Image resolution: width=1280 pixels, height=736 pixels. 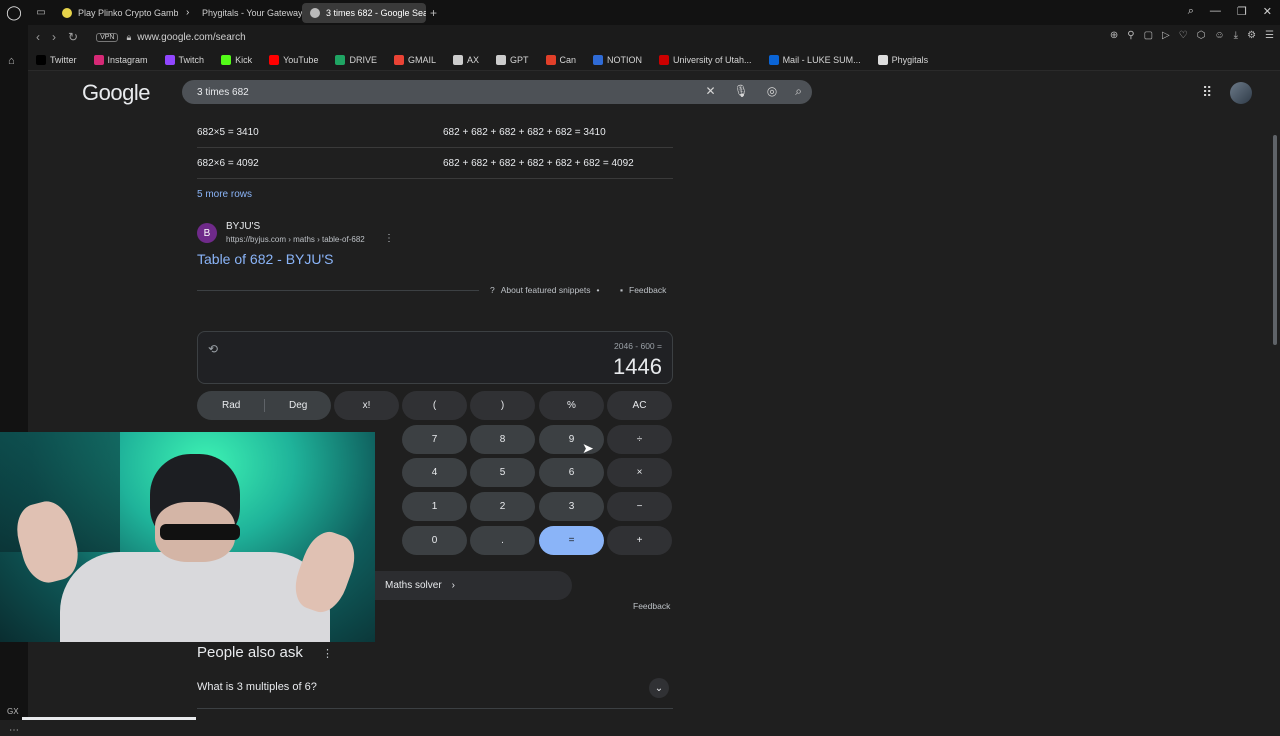 What do you see at coordinates (639, 439) in the screenshot?
I see `calc-key-divide: ÷` at bounding box center [639, 439].